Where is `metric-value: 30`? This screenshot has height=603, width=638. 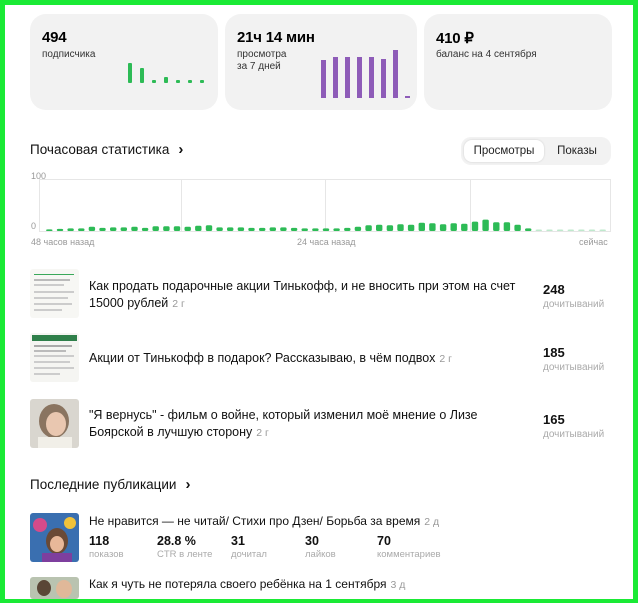 metric-value: 30 is located at coordinates (312, 541).